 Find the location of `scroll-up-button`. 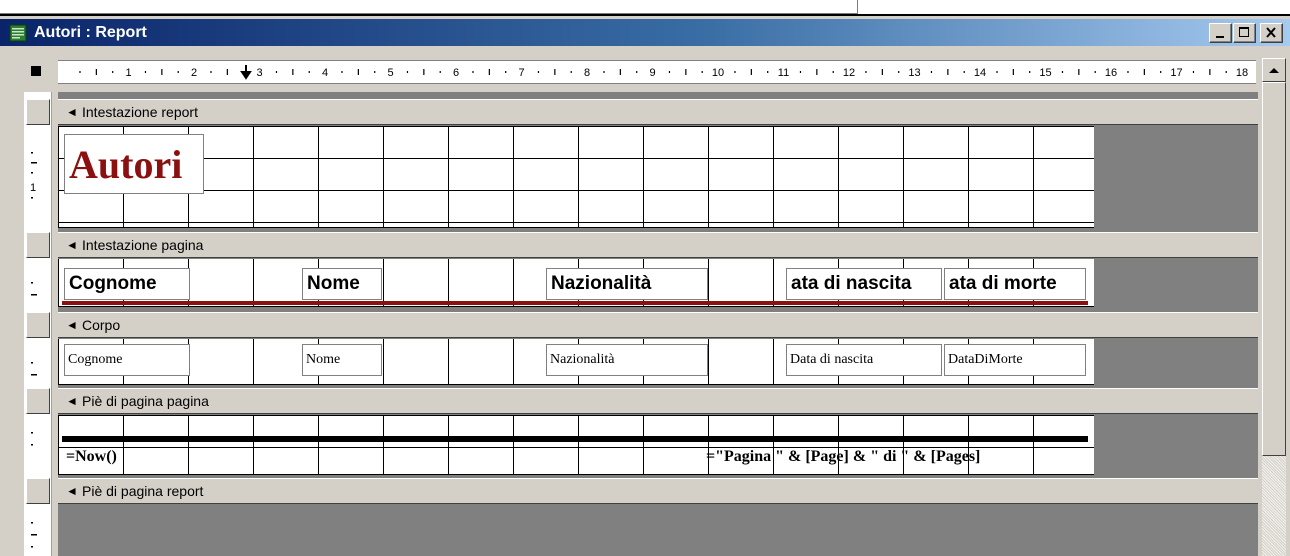

scroll-up-button is located at coordinates (1274, 70).